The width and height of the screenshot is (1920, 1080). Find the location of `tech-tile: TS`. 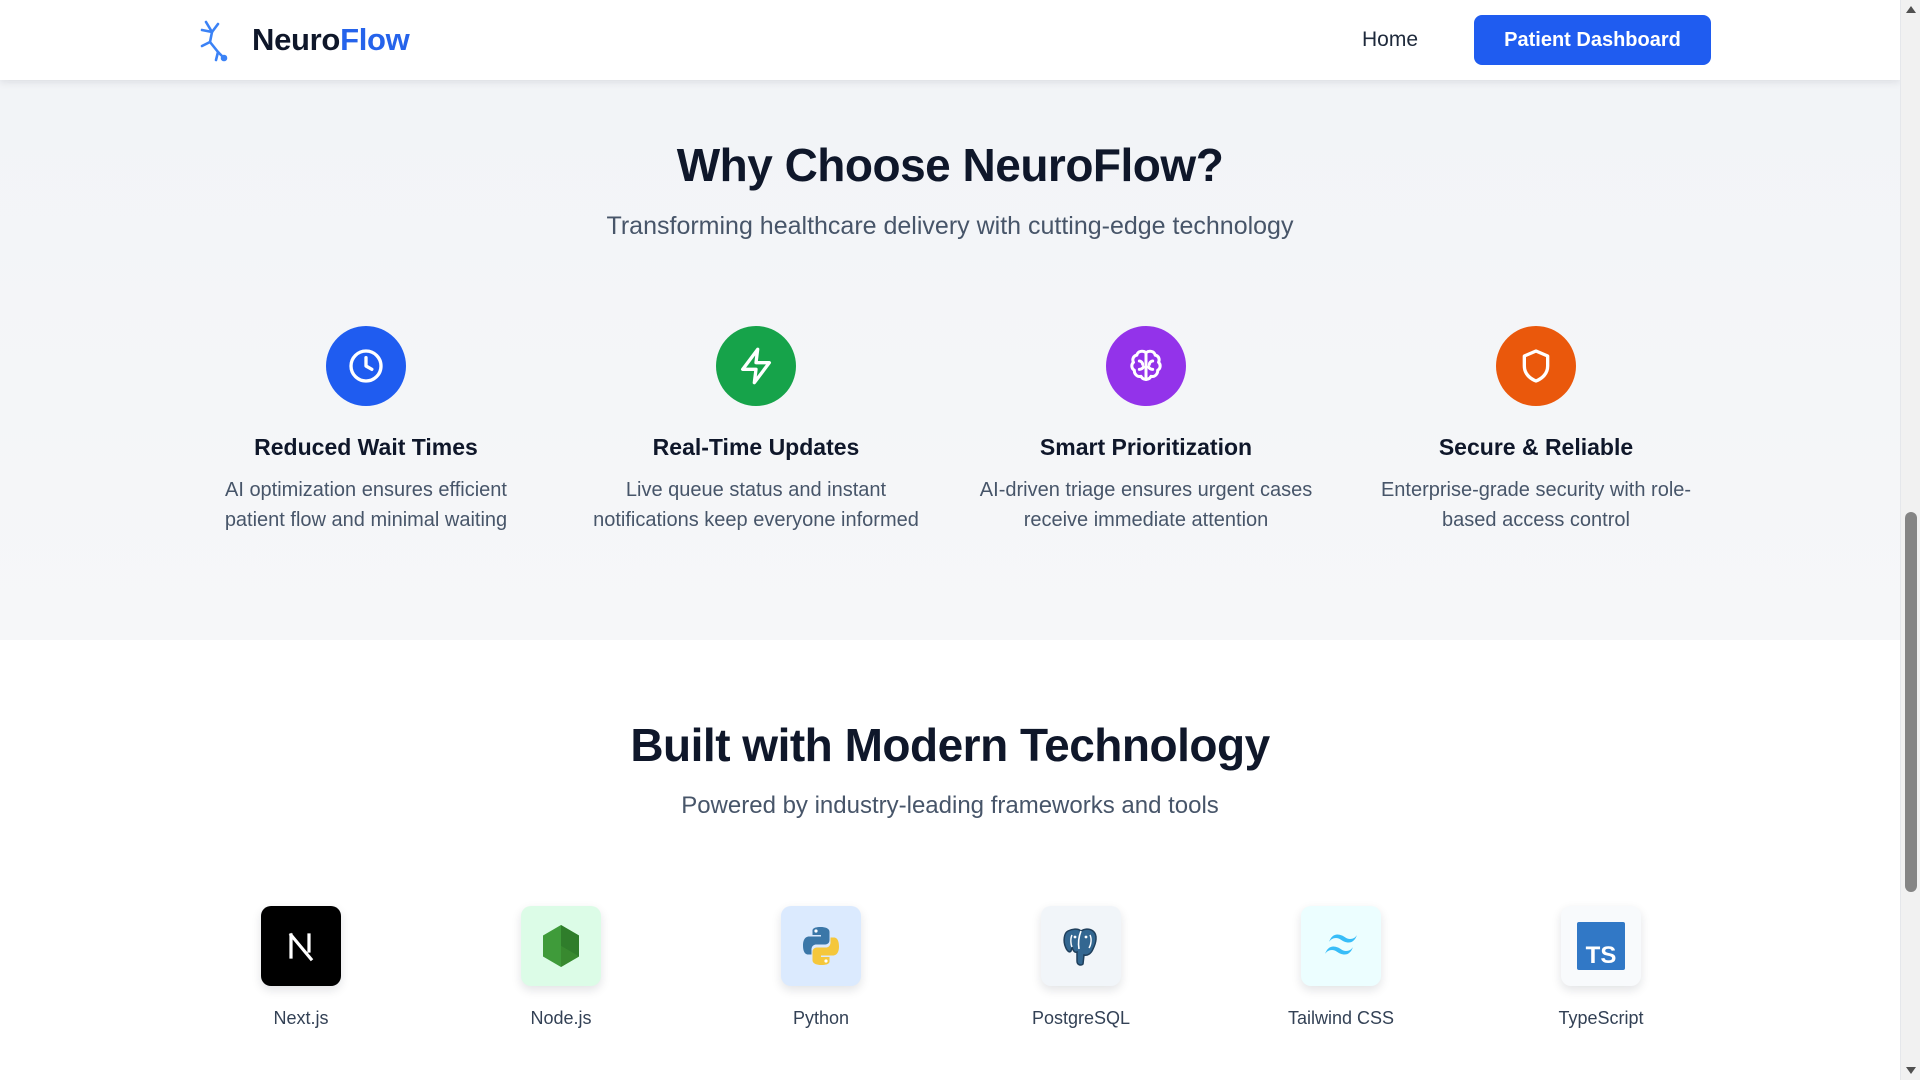

tech-tile: TS is located at coordinates (1601, 946).